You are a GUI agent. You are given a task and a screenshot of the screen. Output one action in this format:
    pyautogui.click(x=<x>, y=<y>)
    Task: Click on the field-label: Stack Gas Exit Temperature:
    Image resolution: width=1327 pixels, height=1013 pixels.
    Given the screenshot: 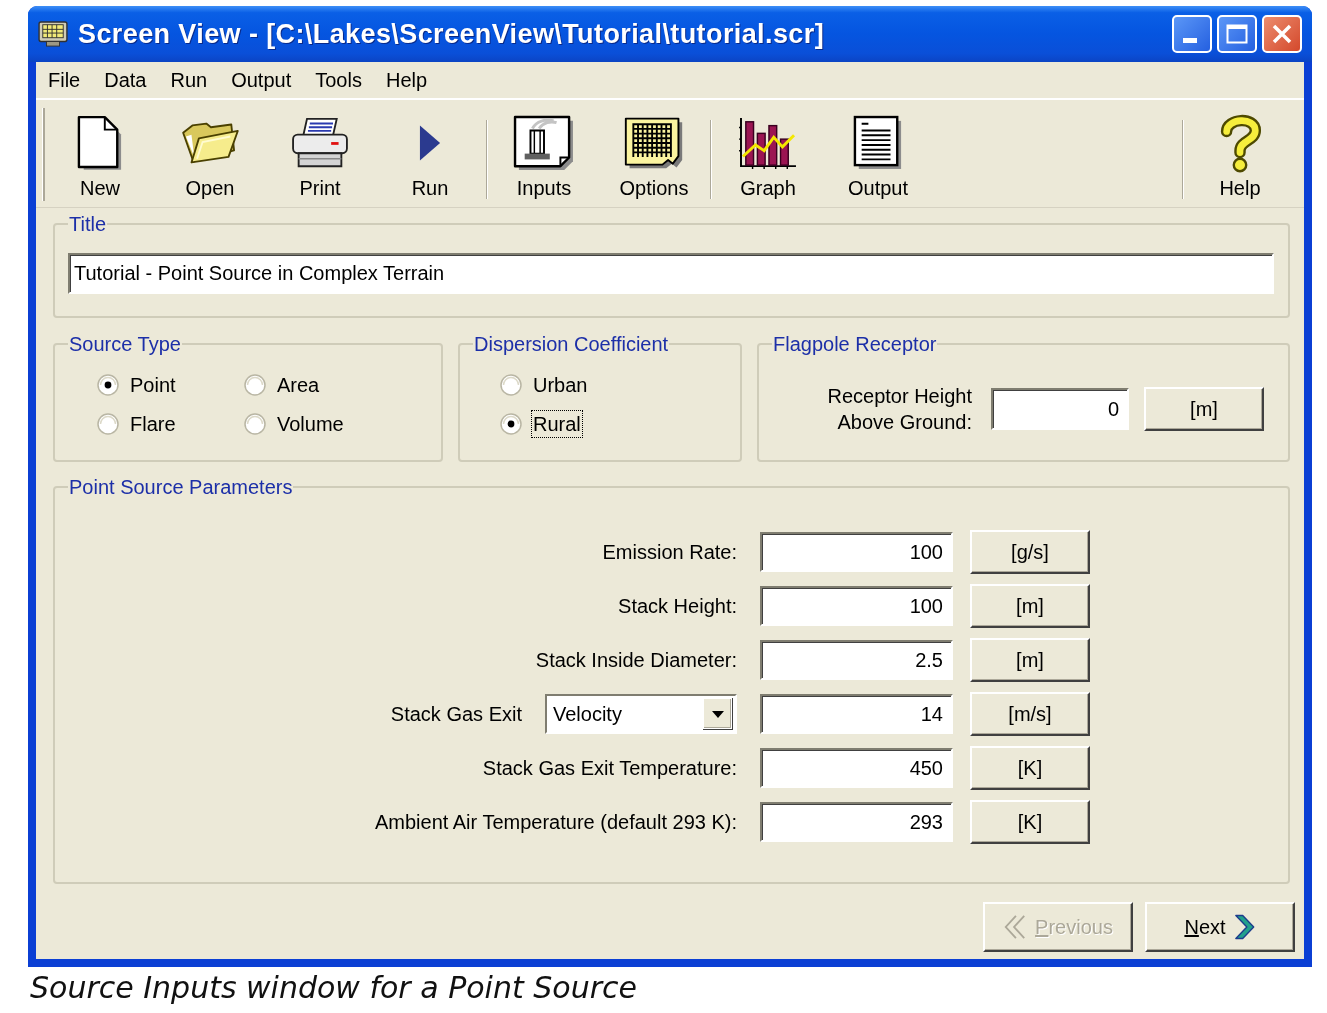 What is the action you would take?
    pyautogui.click(x=609, y=768)
    